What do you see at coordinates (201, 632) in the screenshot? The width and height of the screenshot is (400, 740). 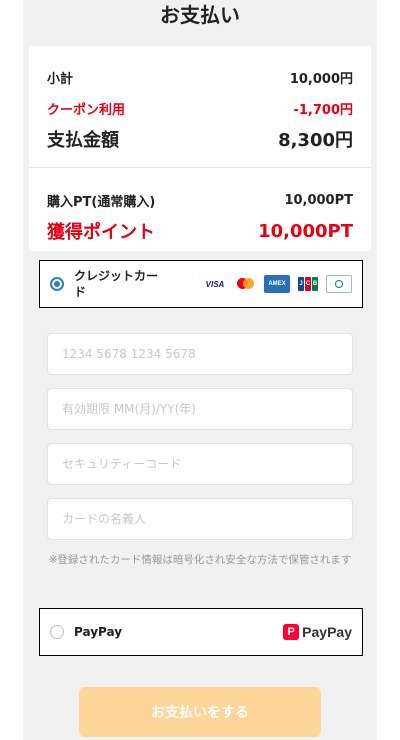 I see `paypay-option: PayPay P PayPay` at bounding box center [201, 632].